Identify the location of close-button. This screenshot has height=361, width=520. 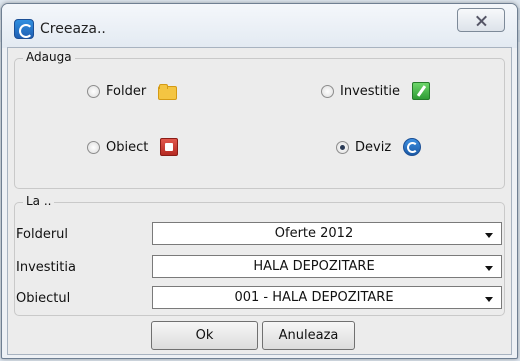
(481, 20).